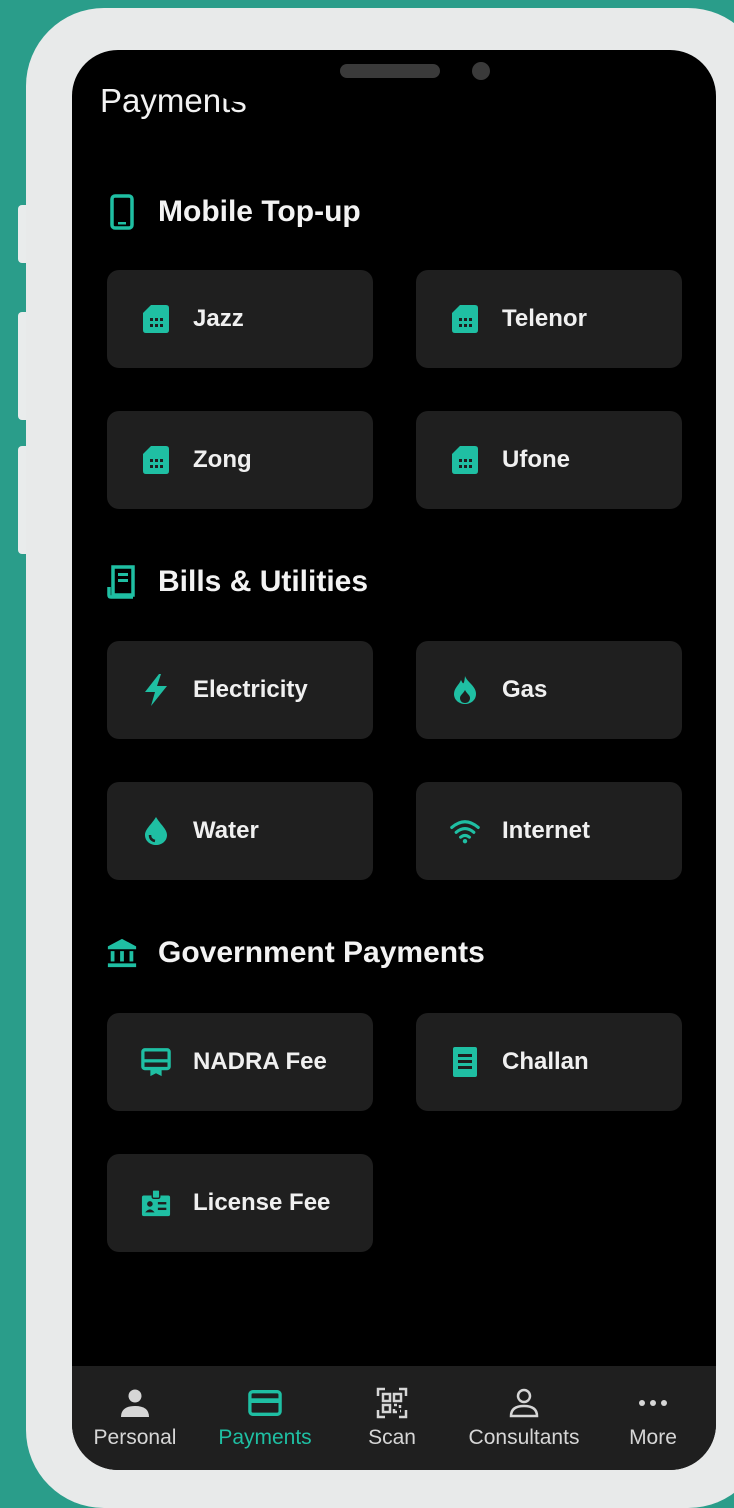 The width and height of the screenshot is (734, 1508). What do you see at coordinates (250, 689) in the screenshot?
I see `tile-label: Electricity` at bounding box center [250, 689].